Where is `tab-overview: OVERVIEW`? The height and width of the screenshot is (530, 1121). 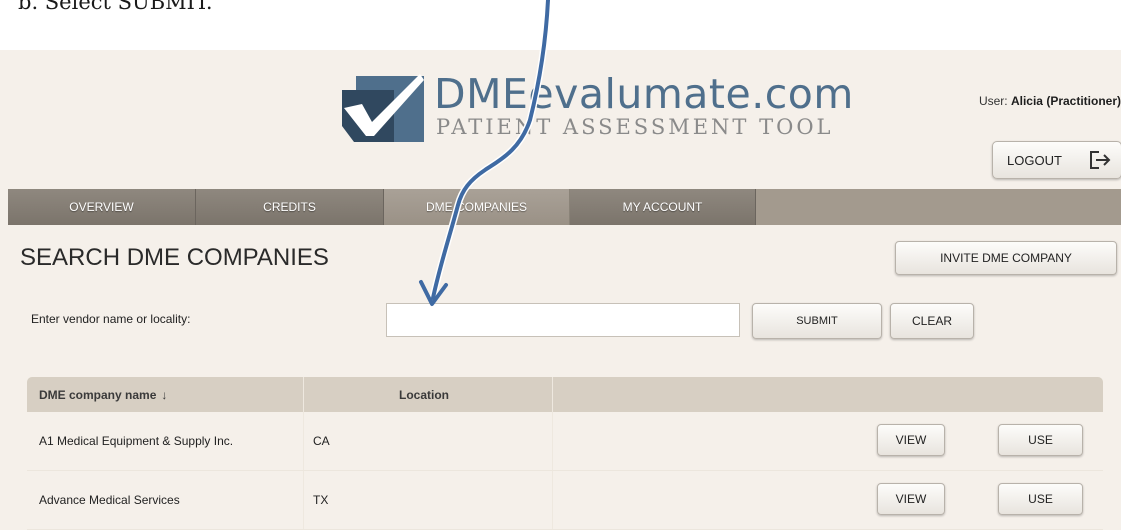
tab-overview: OVERVIEW is located at coordinates (102, 207).